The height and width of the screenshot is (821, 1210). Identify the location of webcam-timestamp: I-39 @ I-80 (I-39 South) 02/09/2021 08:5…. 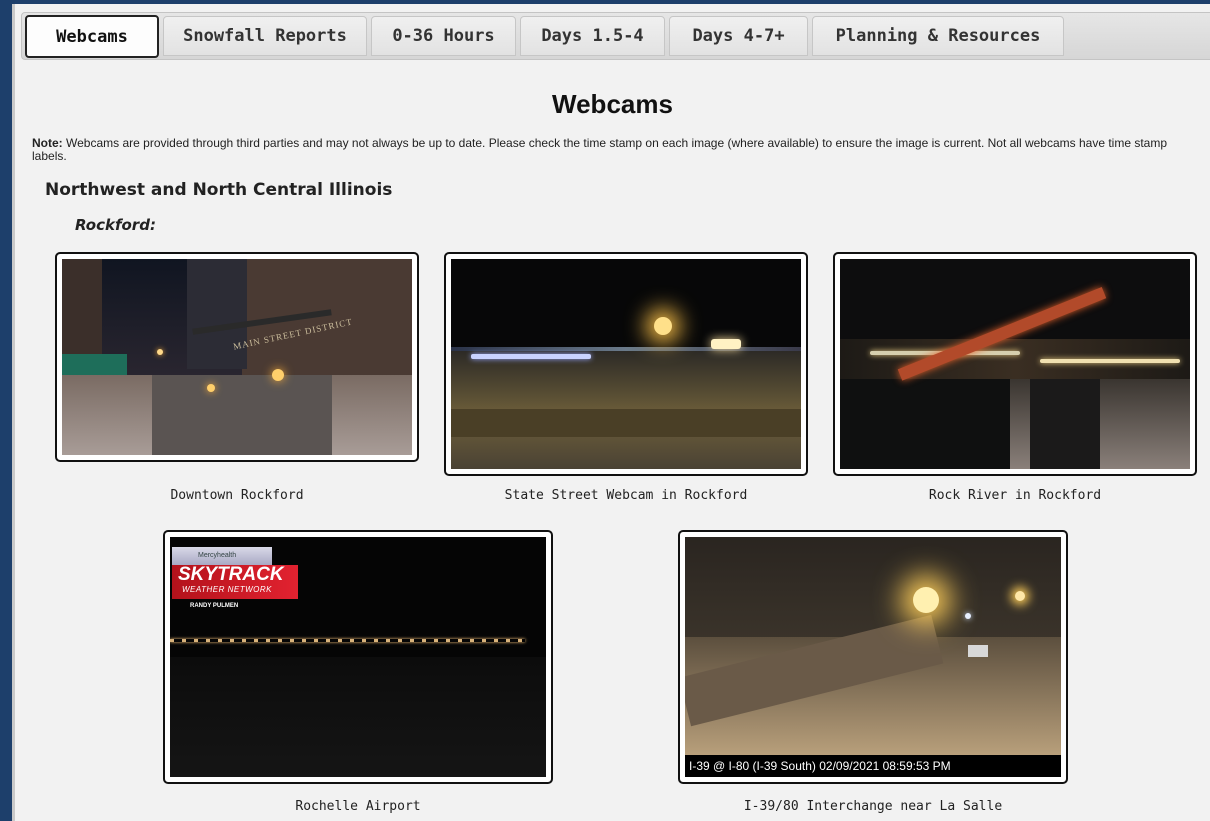
(873, 766).